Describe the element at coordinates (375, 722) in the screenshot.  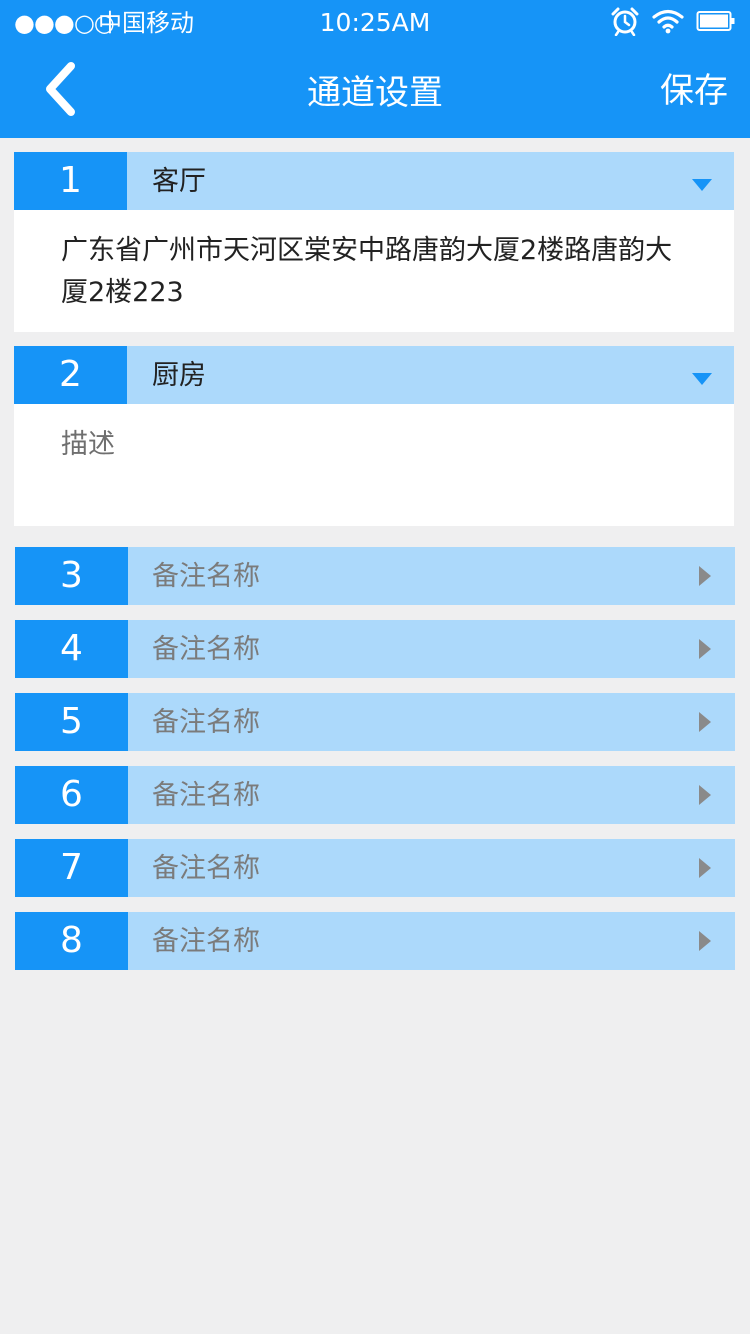
I see `channel-row-5: 5 备注名称` at that location.